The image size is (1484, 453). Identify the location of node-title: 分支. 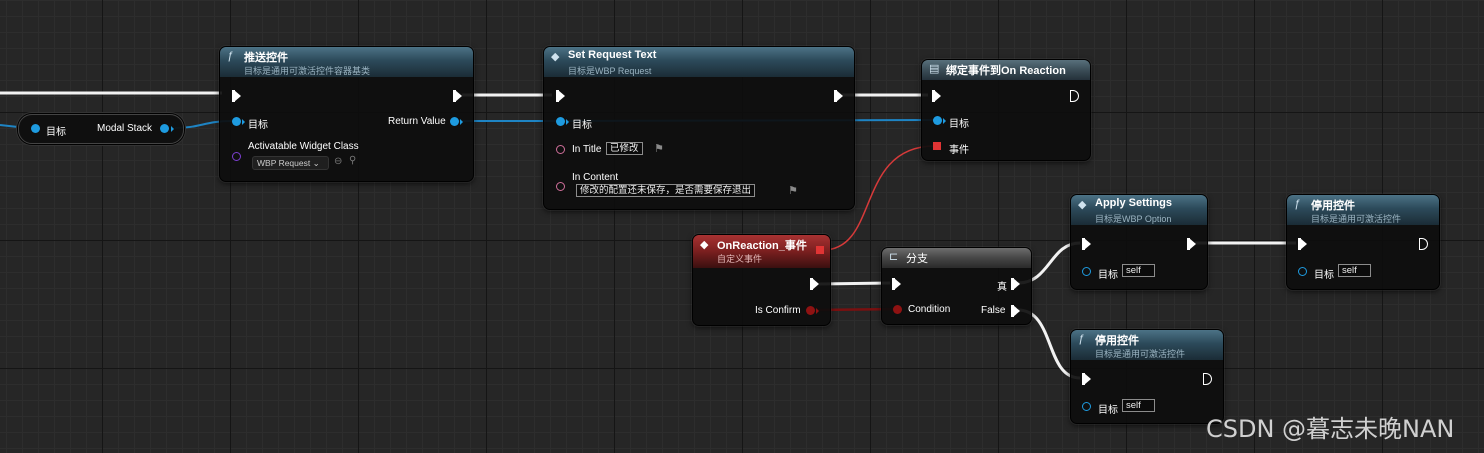
(917, 259).